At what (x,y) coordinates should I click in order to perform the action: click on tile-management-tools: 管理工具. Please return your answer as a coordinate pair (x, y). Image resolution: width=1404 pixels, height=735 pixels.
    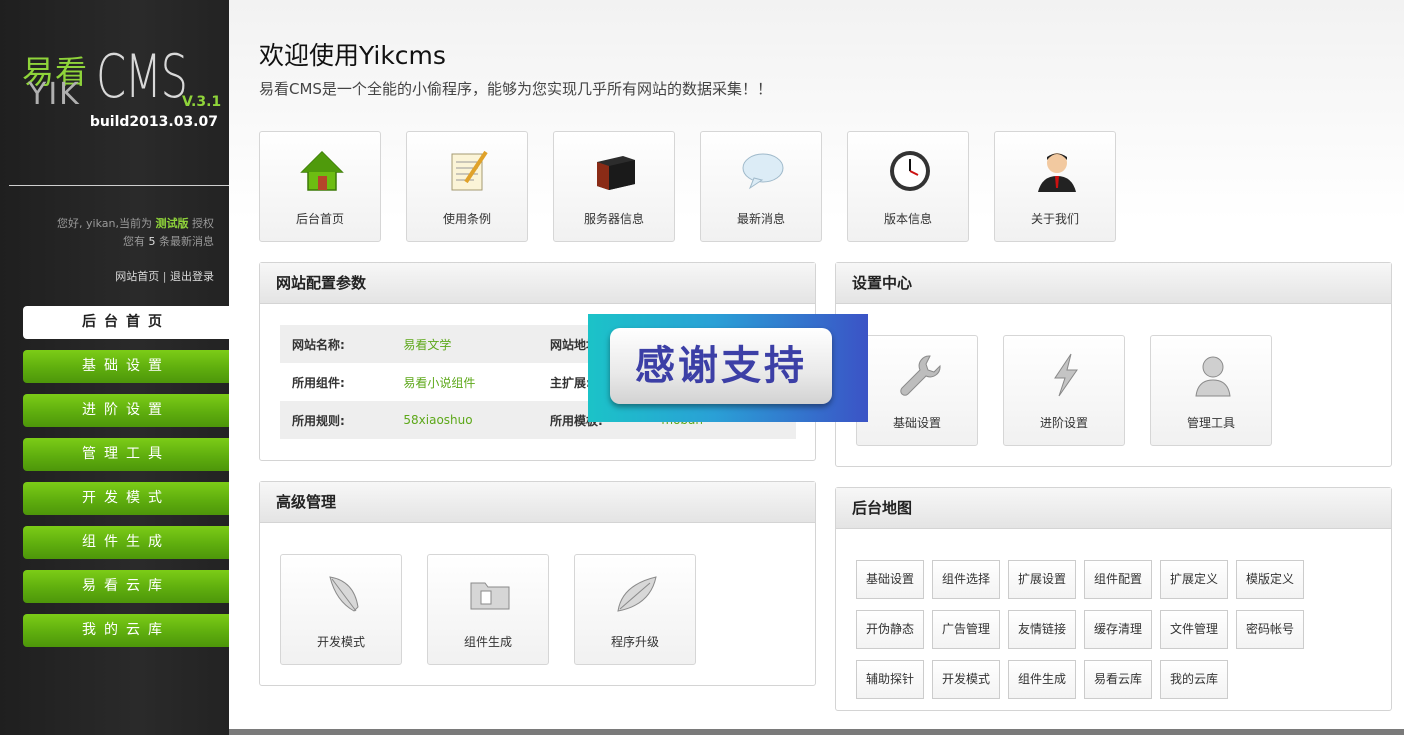
    Looking at the image, I should click on (1211, 390).